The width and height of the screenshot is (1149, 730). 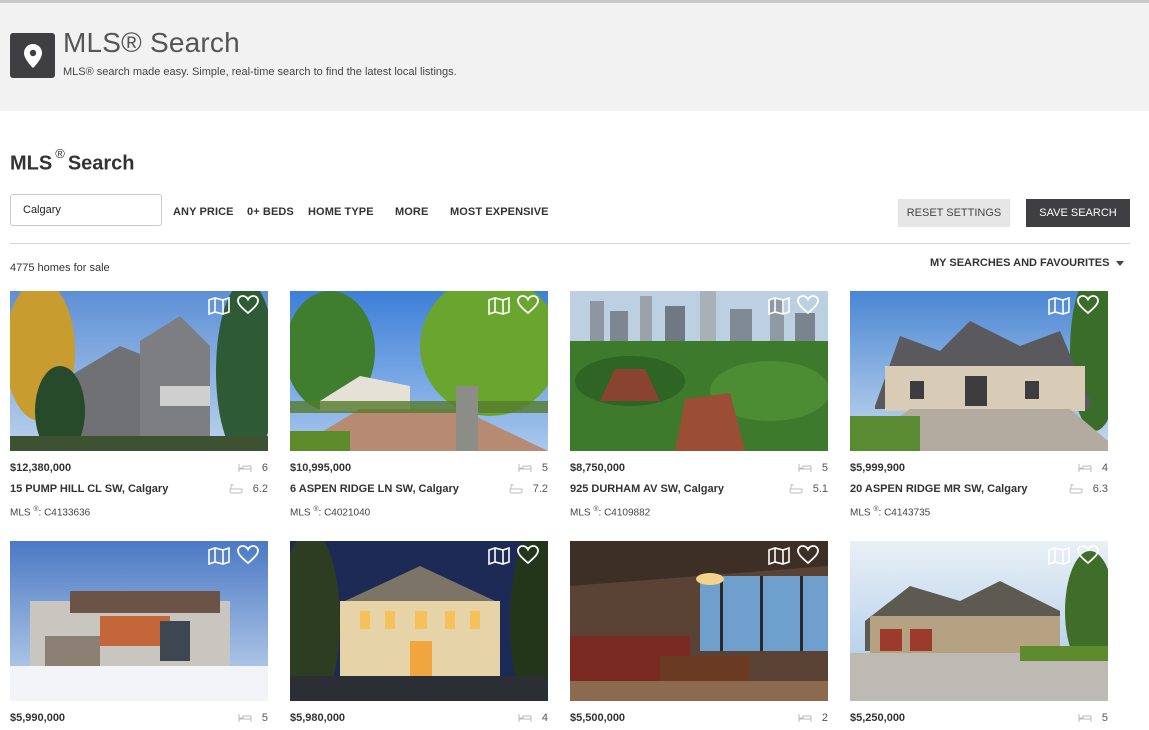 I want to click on listing-price: $10,995,000, so click(x=321, y=468).